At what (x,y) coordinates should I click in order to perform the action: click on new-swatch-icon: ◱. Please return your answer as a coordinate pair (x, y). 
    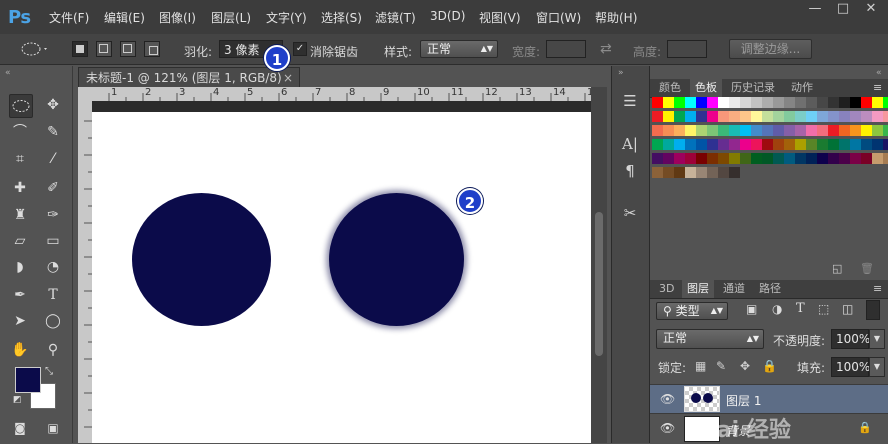
    Looking at the image, I should click on (837, 268).